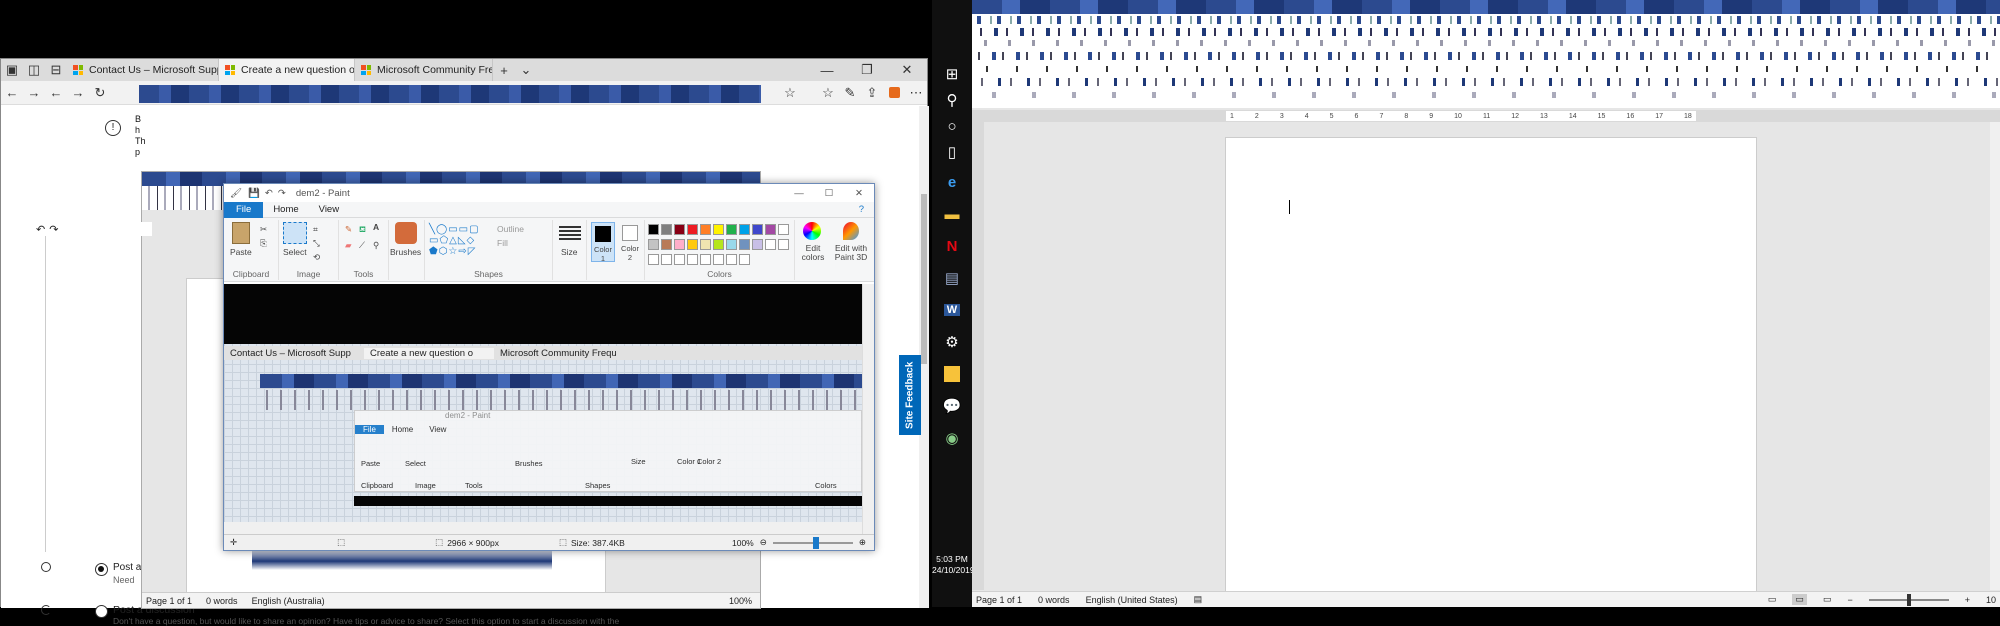  I want to click on horizontal-ruler: 1 2 3 4 5 6 7 8 9 10 11 12 13 14 15 16 17 18, so click(1486, 116).